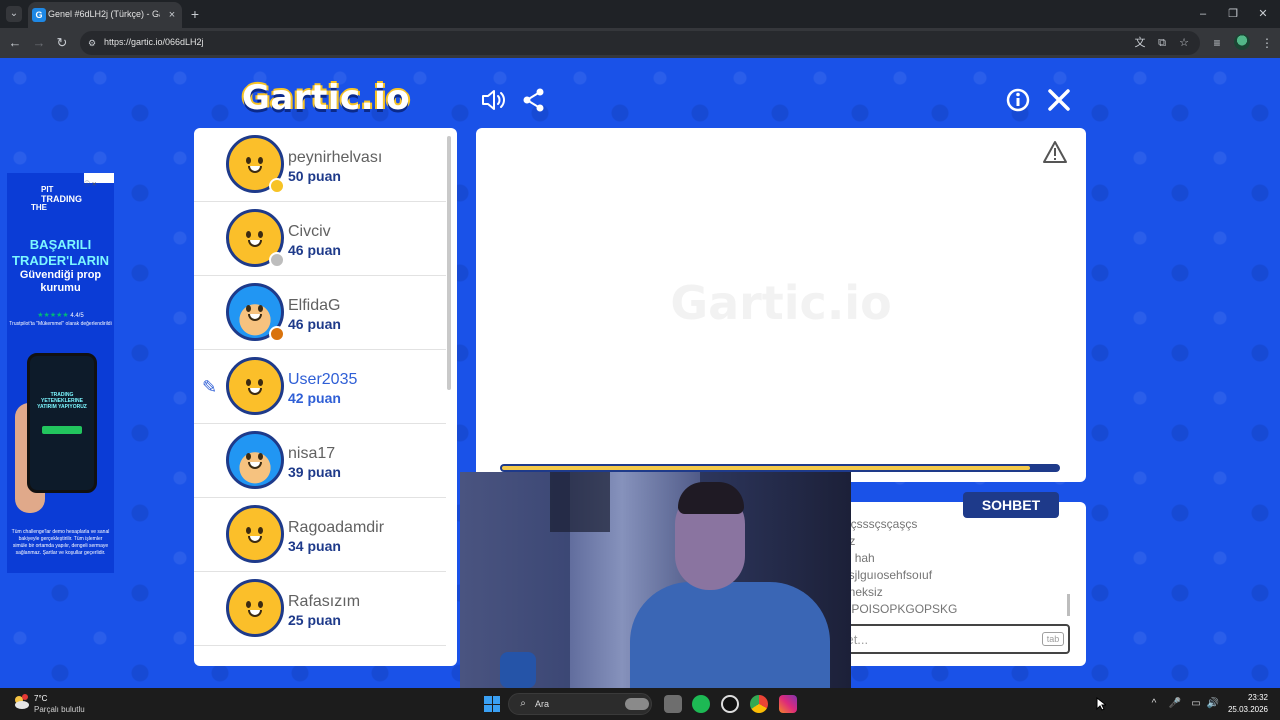 This screenshot has height=720, width=1280. Describe the element at coordinates (1247, 709) in the screenshot. I see `clock-date: 25.03.2026` at that location.